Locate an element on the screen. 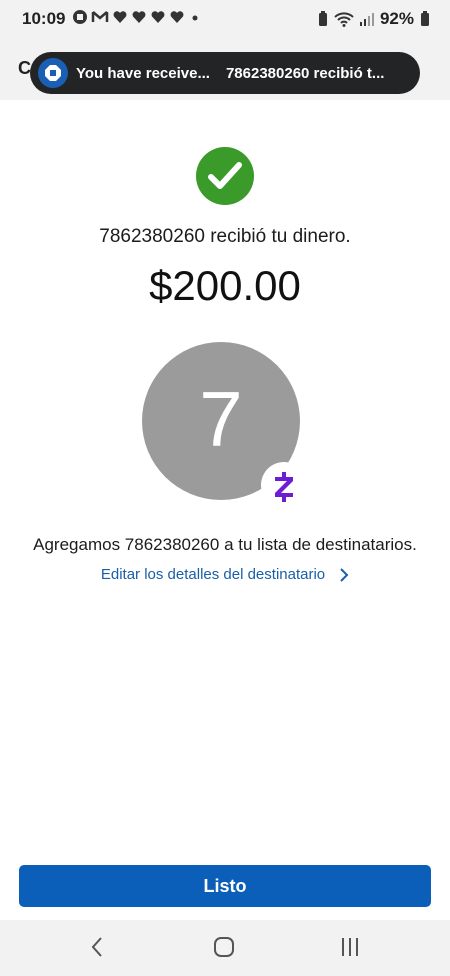  status-notification-icons is located at coordinates (137, 17).